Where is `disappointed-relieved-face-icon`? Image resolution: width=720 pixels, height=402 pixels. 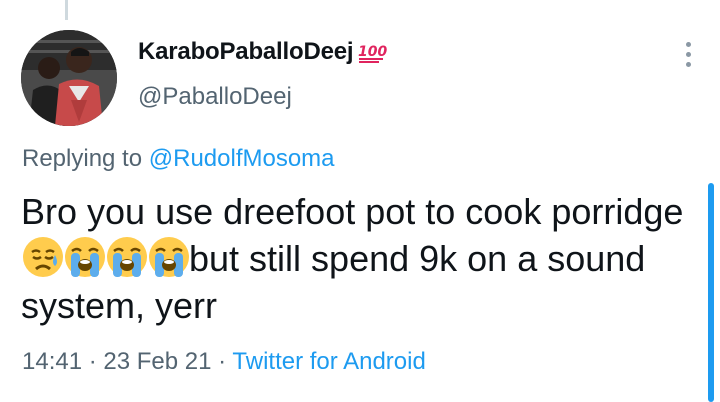
disappointed-relieved-face-icon is located at coordinates (43, 257).